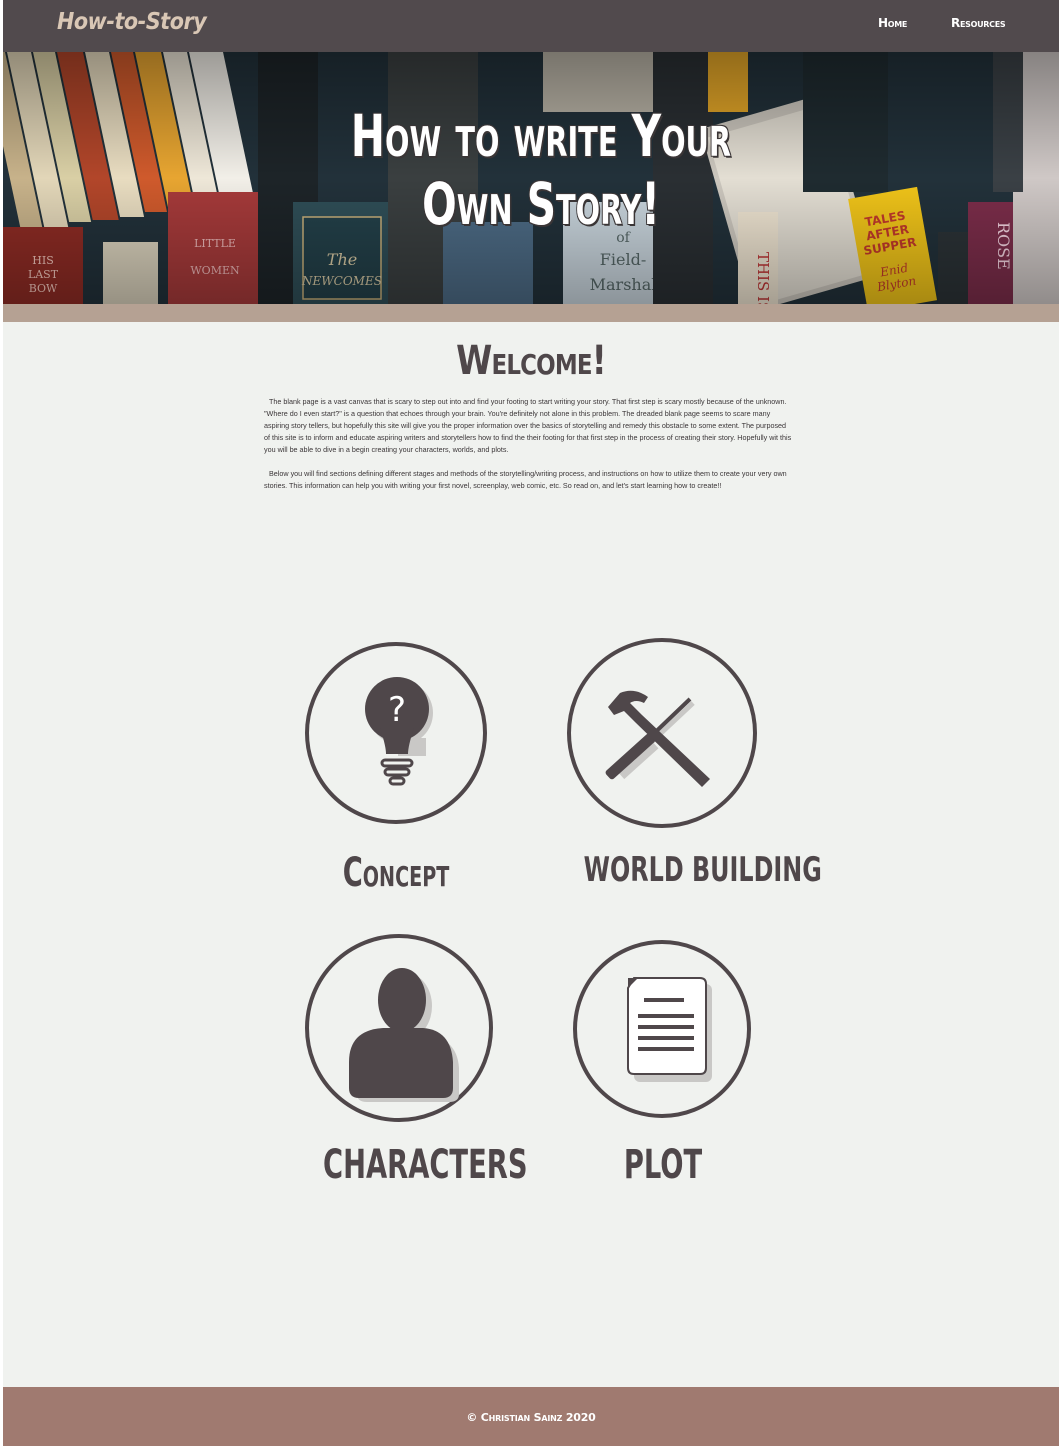  I want to click on person-icon, so click(404, 1035).